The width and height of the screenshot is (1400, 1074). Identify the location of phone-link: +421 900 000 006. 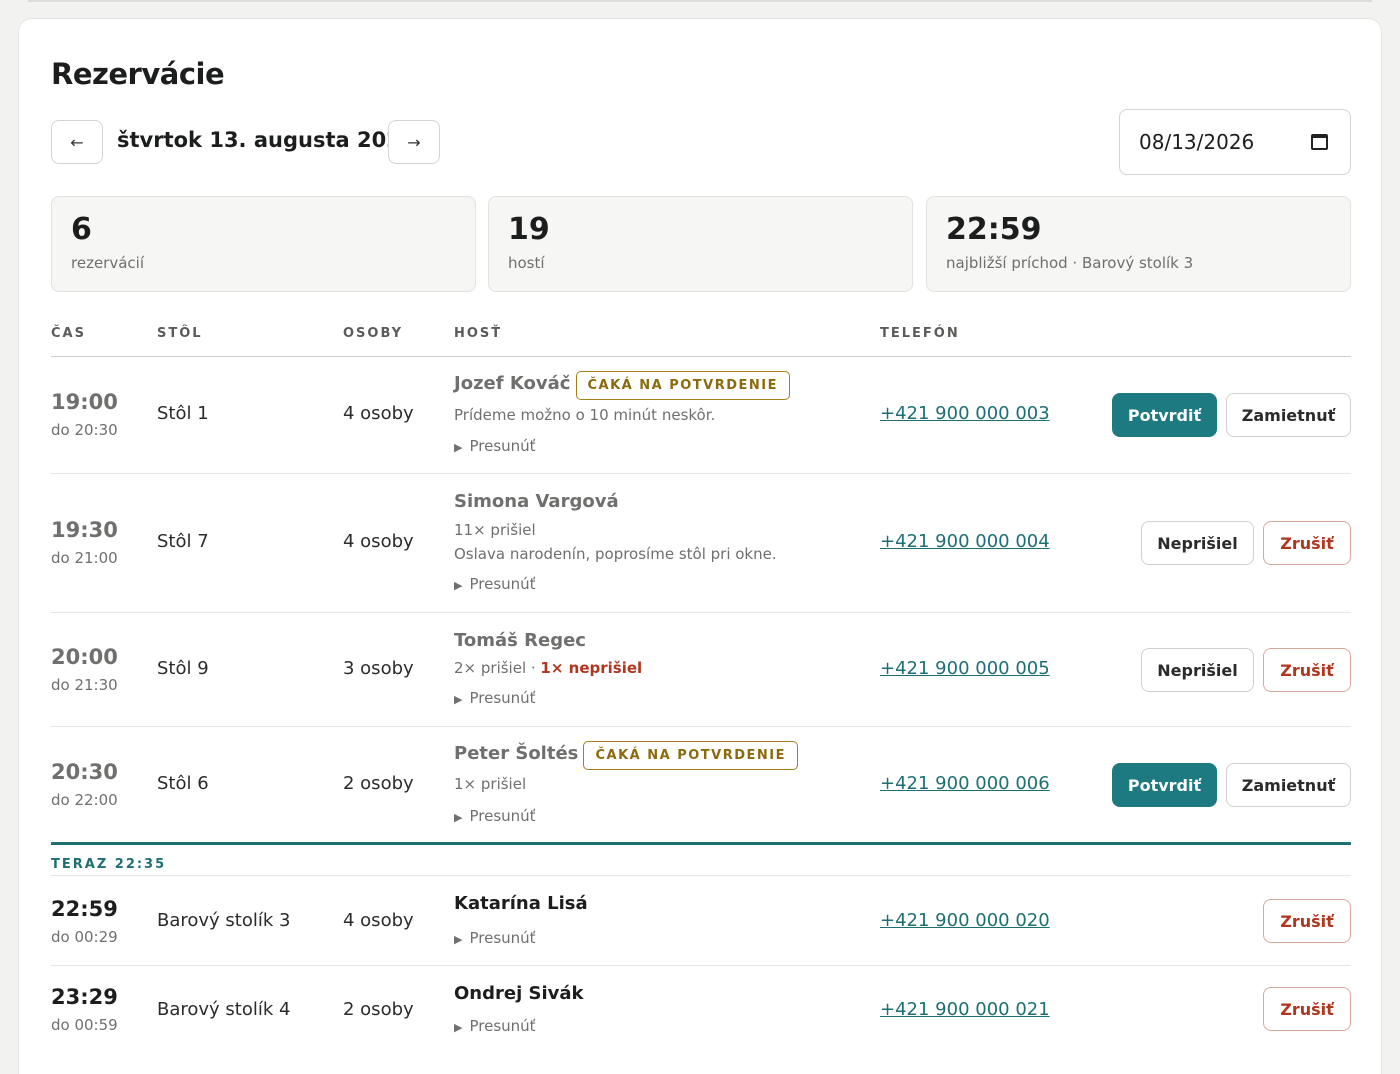
(965, 783).